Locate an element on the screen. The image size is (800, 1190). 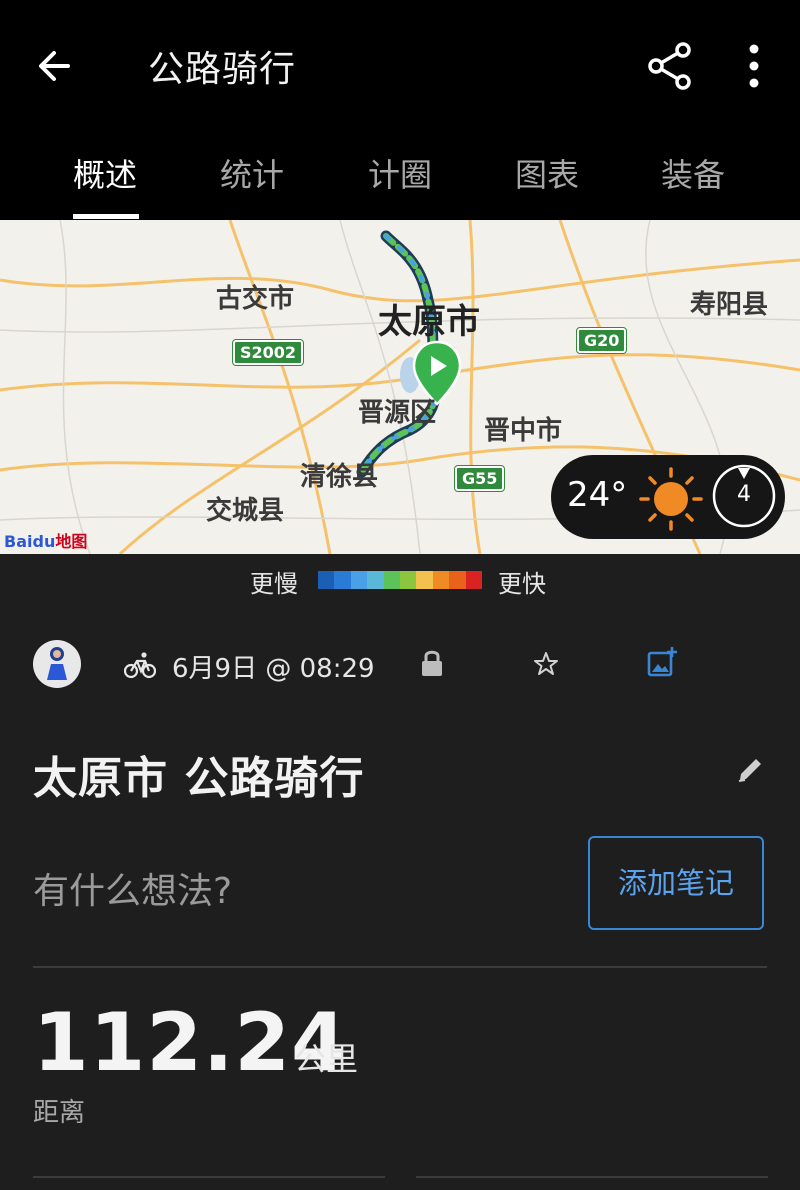
add-note-button: 添加笔记 is located at coordinates (676, 883).